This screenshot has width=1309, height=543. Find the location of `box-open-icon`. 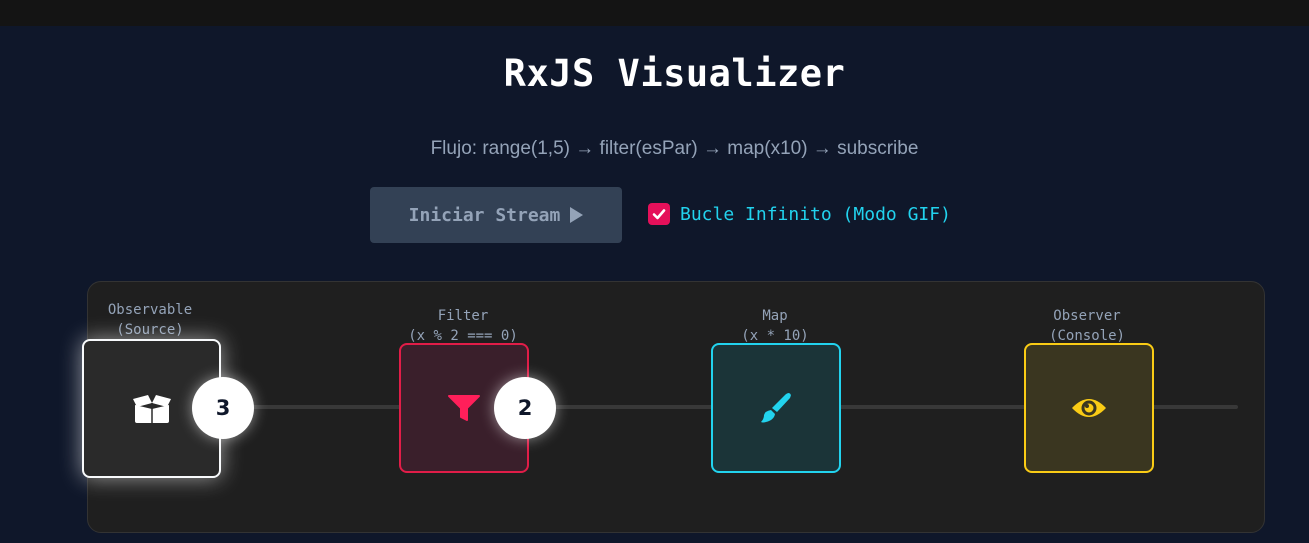

box-open-icon is located at coordinates (151, 408).